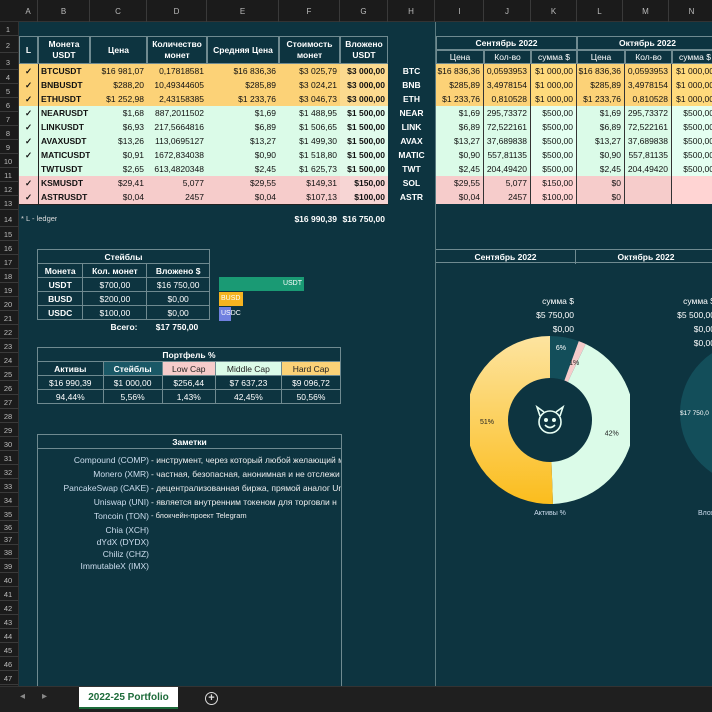 The height and width of the screenshot is (712, 712). What do you see at coordinates (118, 169) in the screenshot?
I see `cell-price: $2,65` at bounding box center [118, 169].